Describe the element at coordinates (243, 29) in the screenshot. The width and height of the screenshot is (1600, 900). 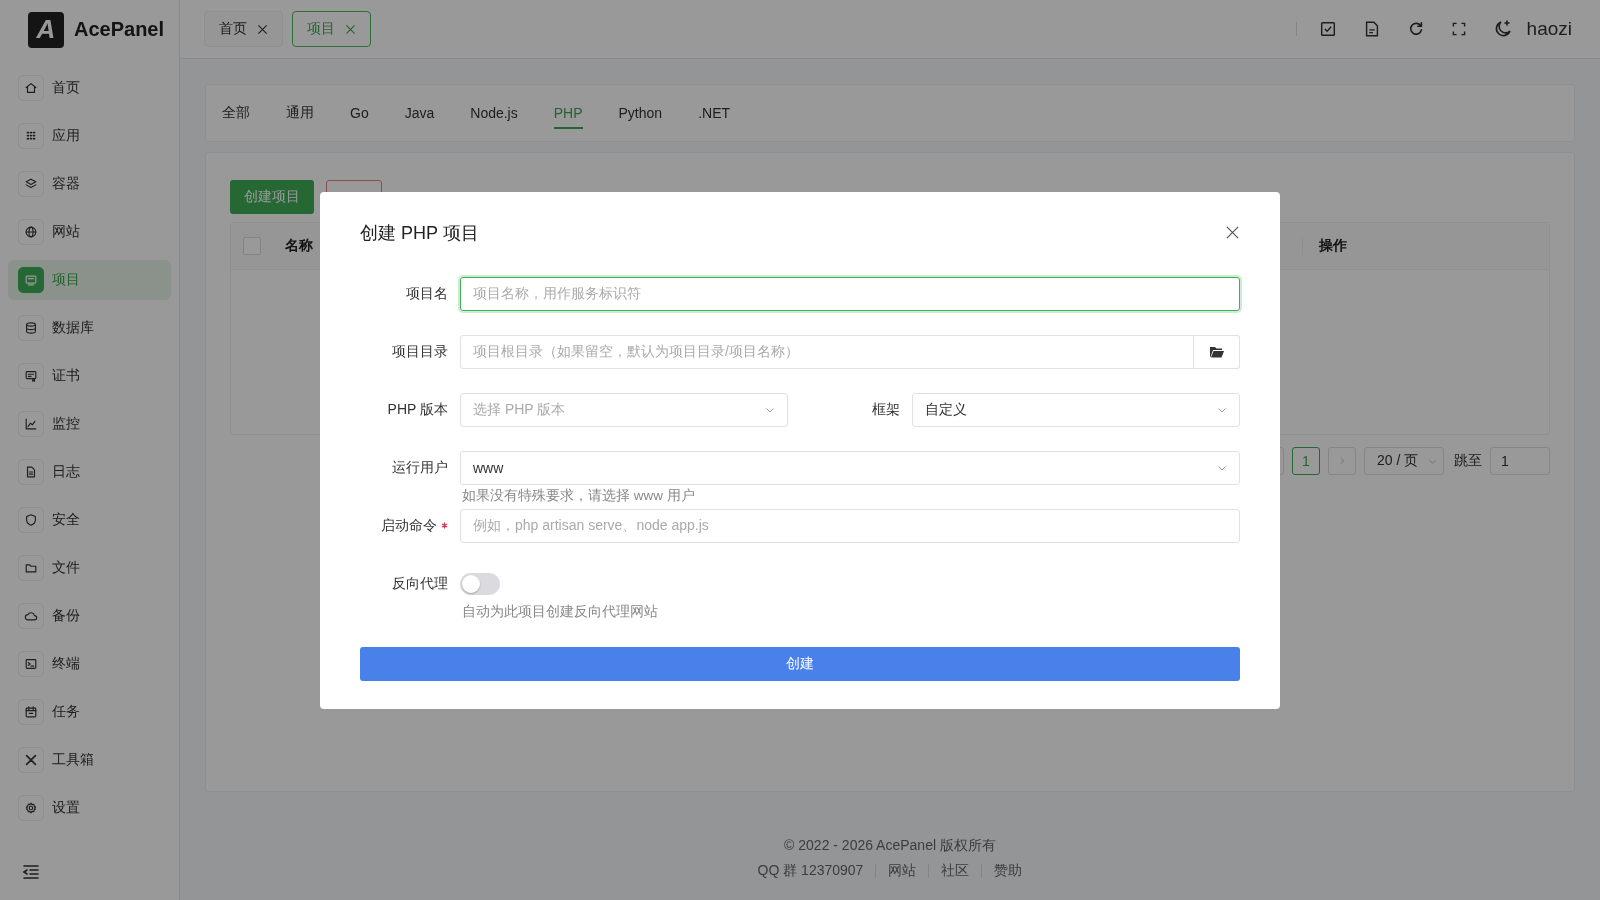
I see `page-tab: 首页` at that location.